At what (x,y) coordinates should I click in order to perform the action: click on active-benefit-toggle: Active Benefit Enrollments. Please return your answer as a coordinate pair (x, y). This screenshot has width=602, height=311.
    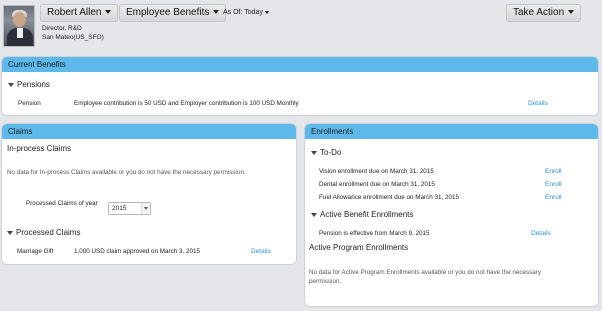
    Looking at the image, I should click on (362, 214).